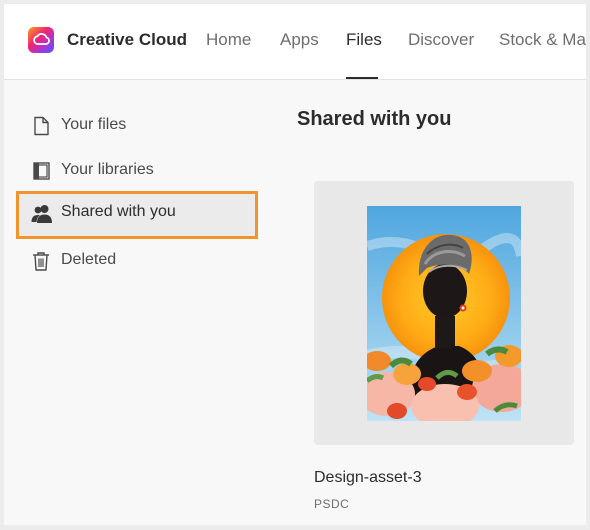 Image resolution: width=590 pixels, height=530 pixels. What do you see at coordinates (41, 171) in the screenshot?
I see `libraries-icon` at bounding box center [41, 171].